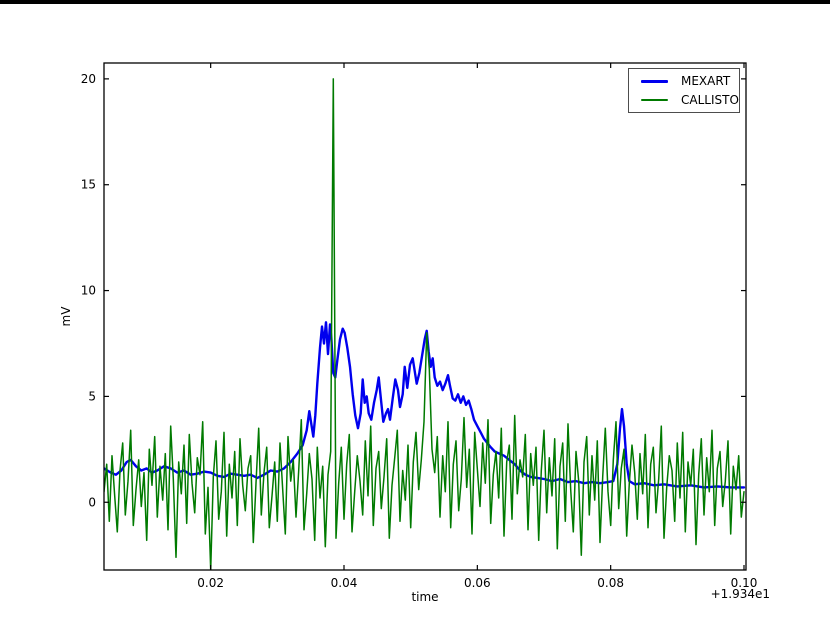 This screenshot has width=830, height=634. I want to click on y-tick-label: 0, so click(92, 502).